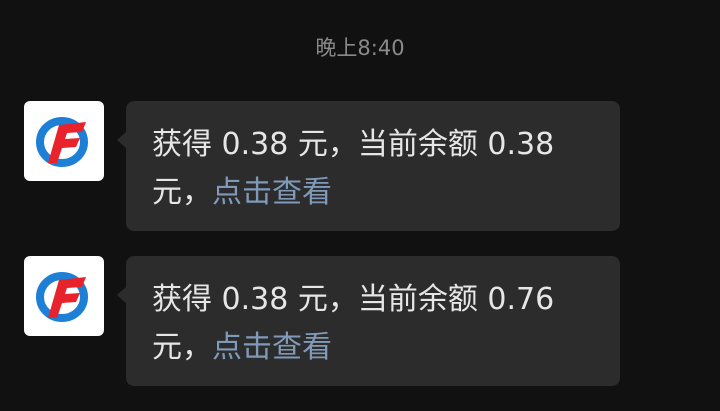 The image size is (720, 411). What do you see at coordinates (373, 169) in the screenshot?
I see `message-text: 获得 0.38 元，当前余额 0.38 元，点击查看` at bounding box center [373, 169].